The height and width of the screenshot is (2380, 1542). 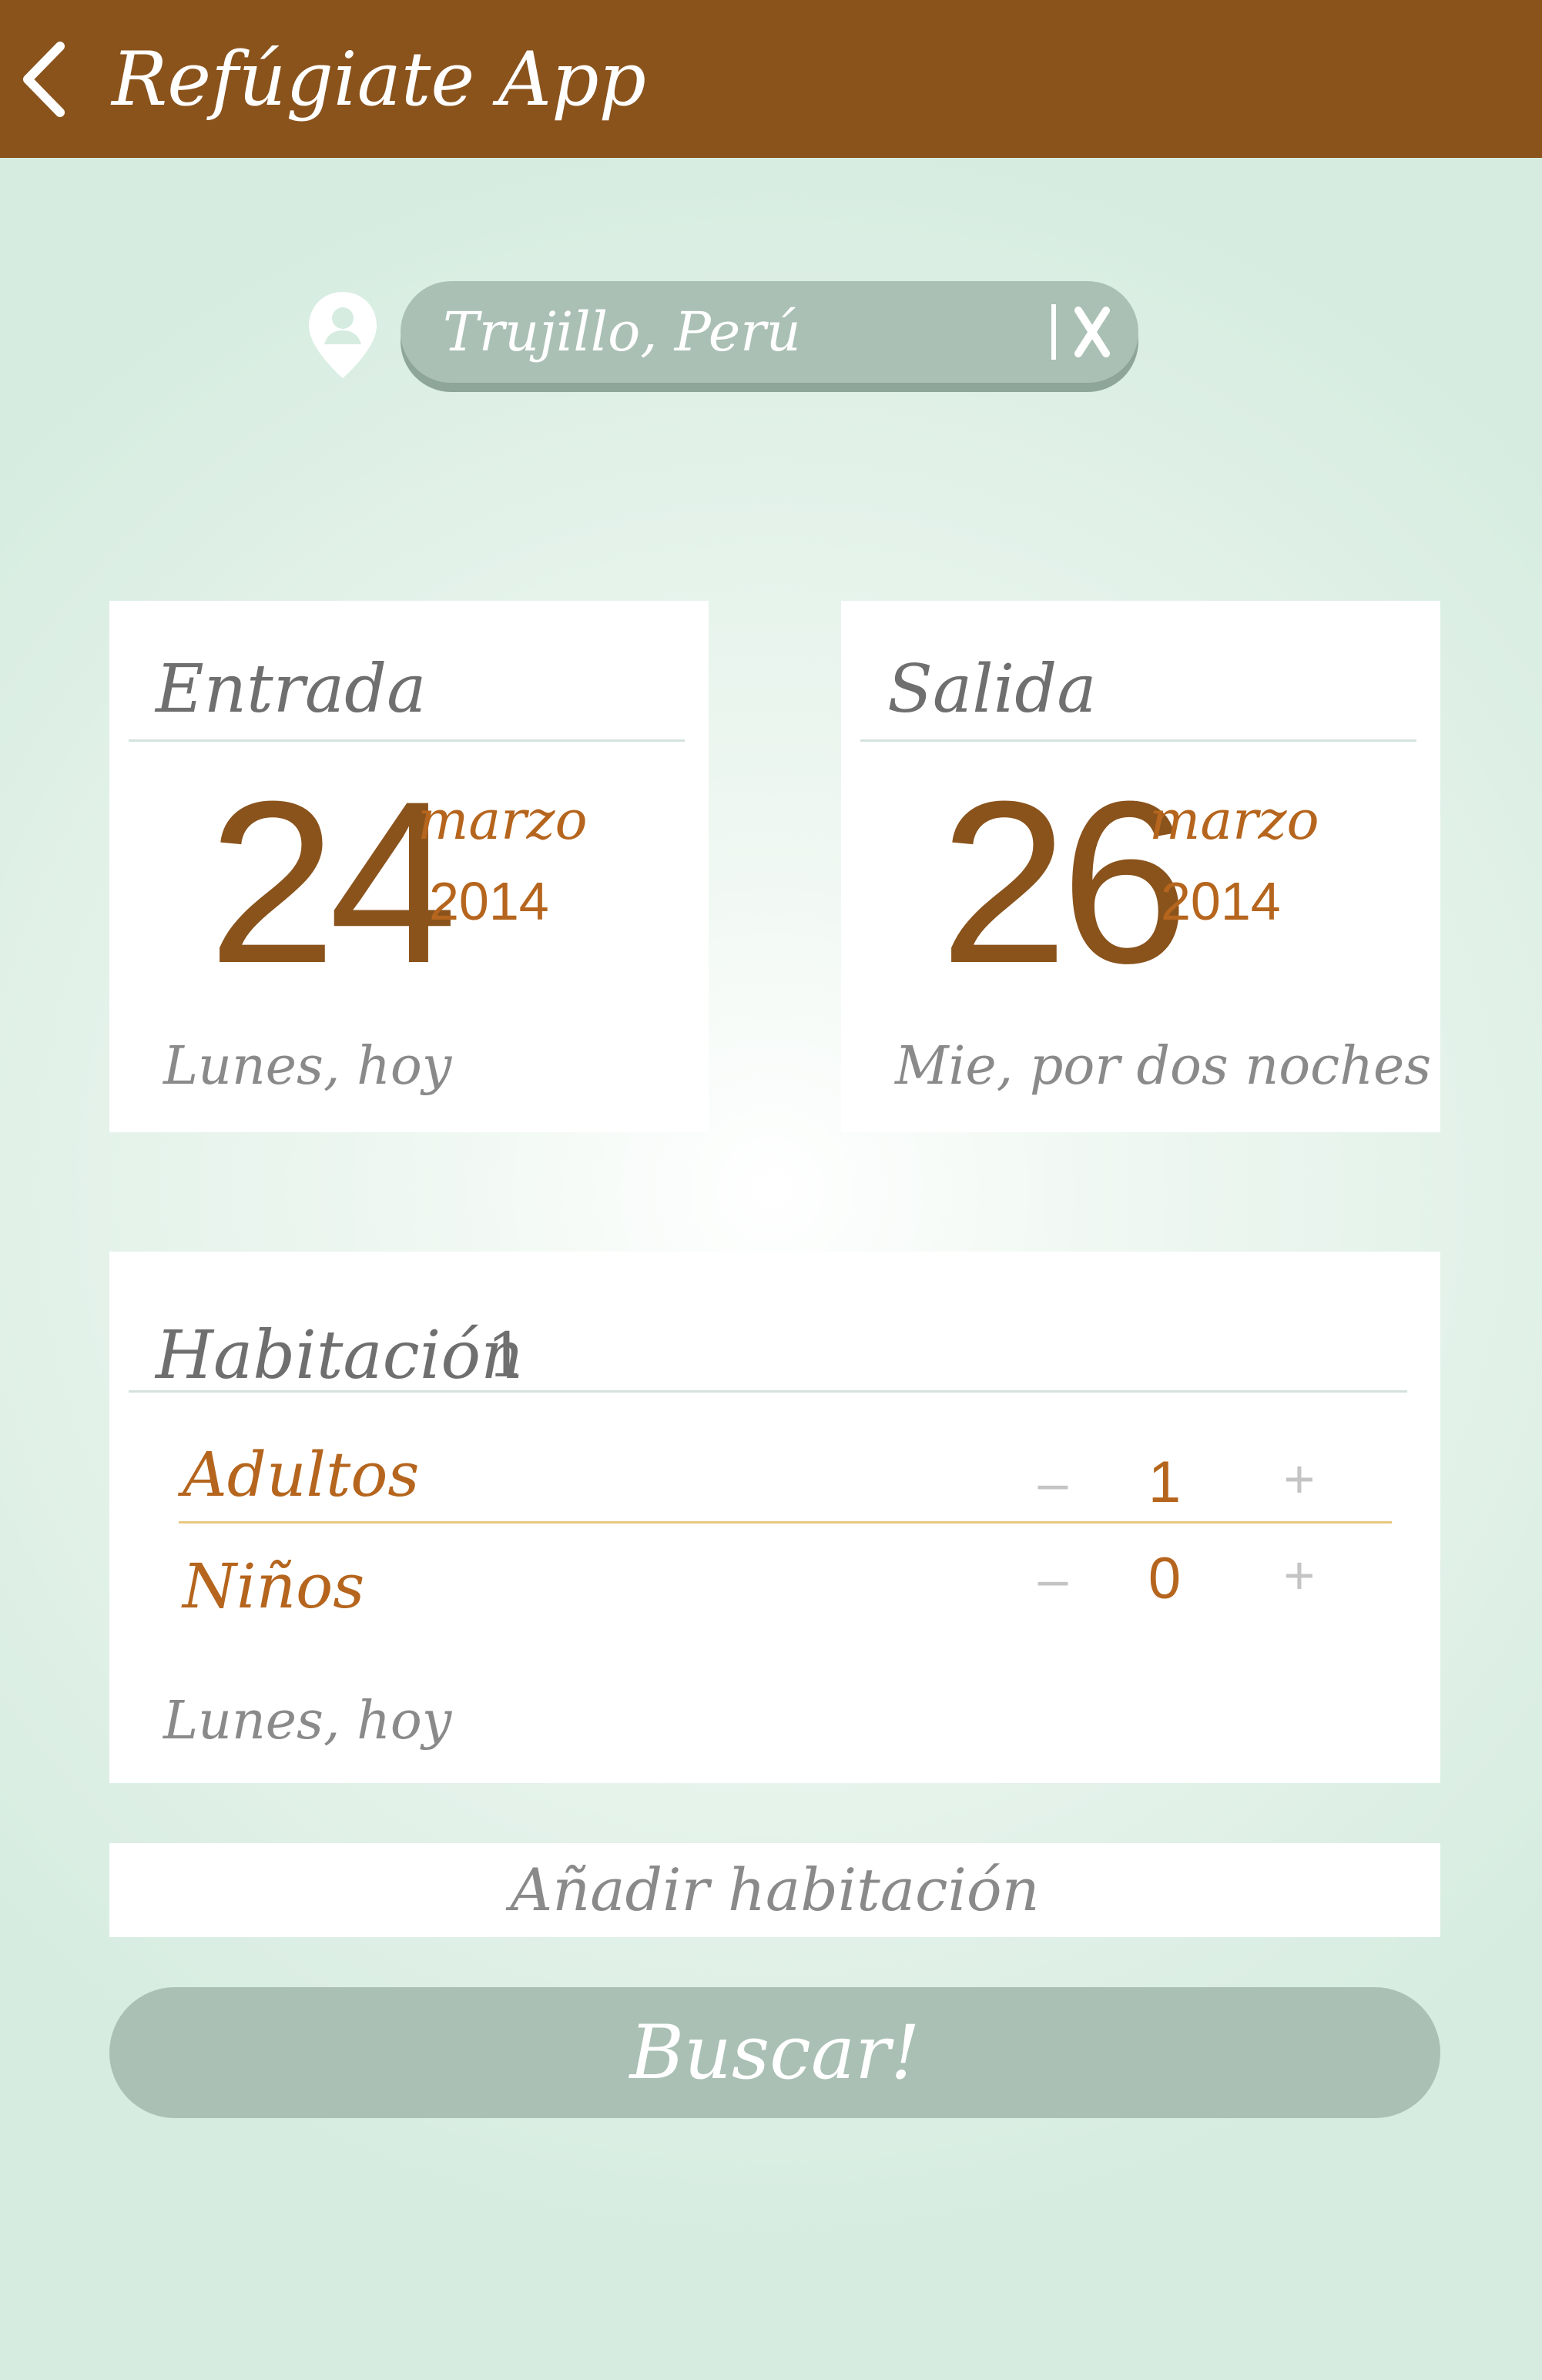 I want to click on chevron-left-icon, so click(x=44, y=79).